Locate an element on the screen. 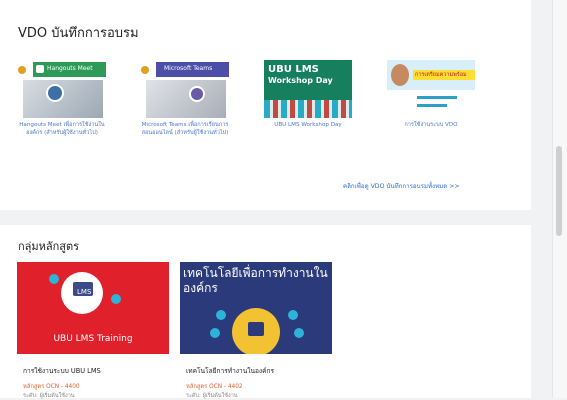  mail-icon is located at coordinates (116, 299).